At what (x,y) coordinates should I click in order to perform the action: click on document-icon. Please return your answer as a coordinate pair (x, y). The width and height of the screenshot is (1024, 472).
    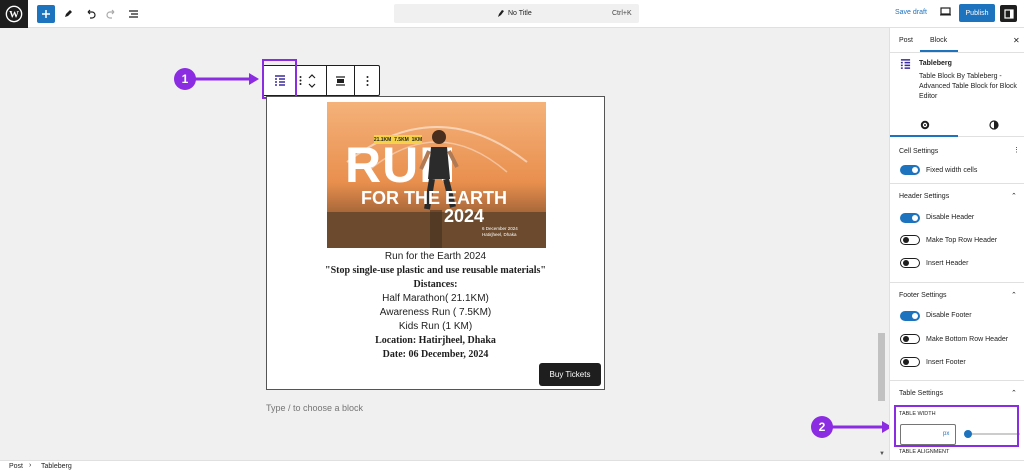
    Looking at the image, I should click on (501, 13).